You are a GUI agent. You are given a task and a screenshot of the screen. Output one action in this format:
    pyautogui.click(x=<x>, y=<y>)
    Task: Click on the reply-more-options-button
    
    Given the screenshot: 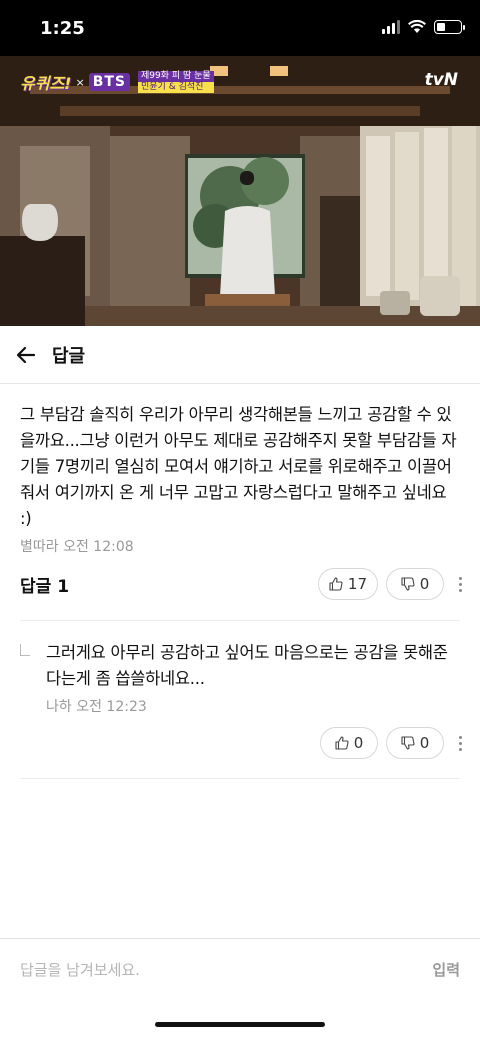 What is the action you would take?
    pyautogui.click(x=460, y=743)
    